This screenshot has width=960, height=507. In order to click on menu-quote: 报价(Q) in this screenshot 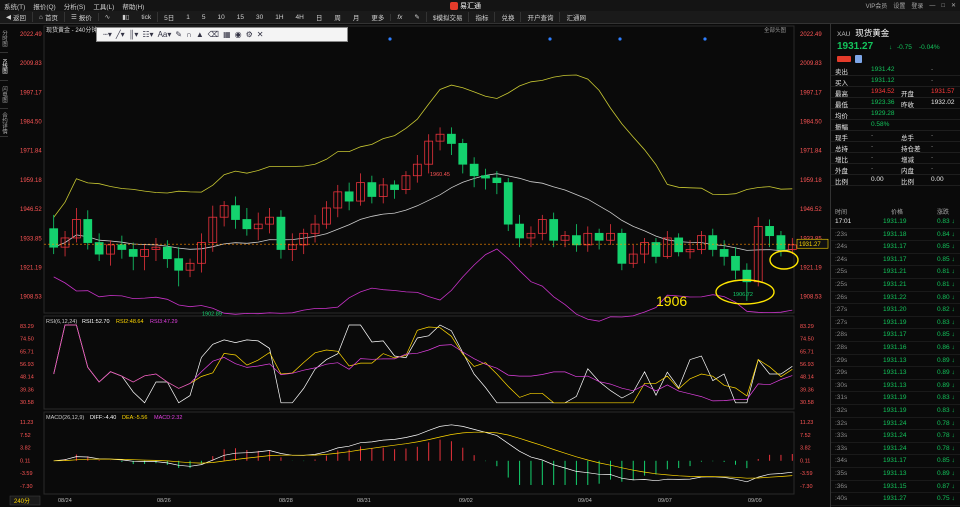, I will do `click(44, 6)`.